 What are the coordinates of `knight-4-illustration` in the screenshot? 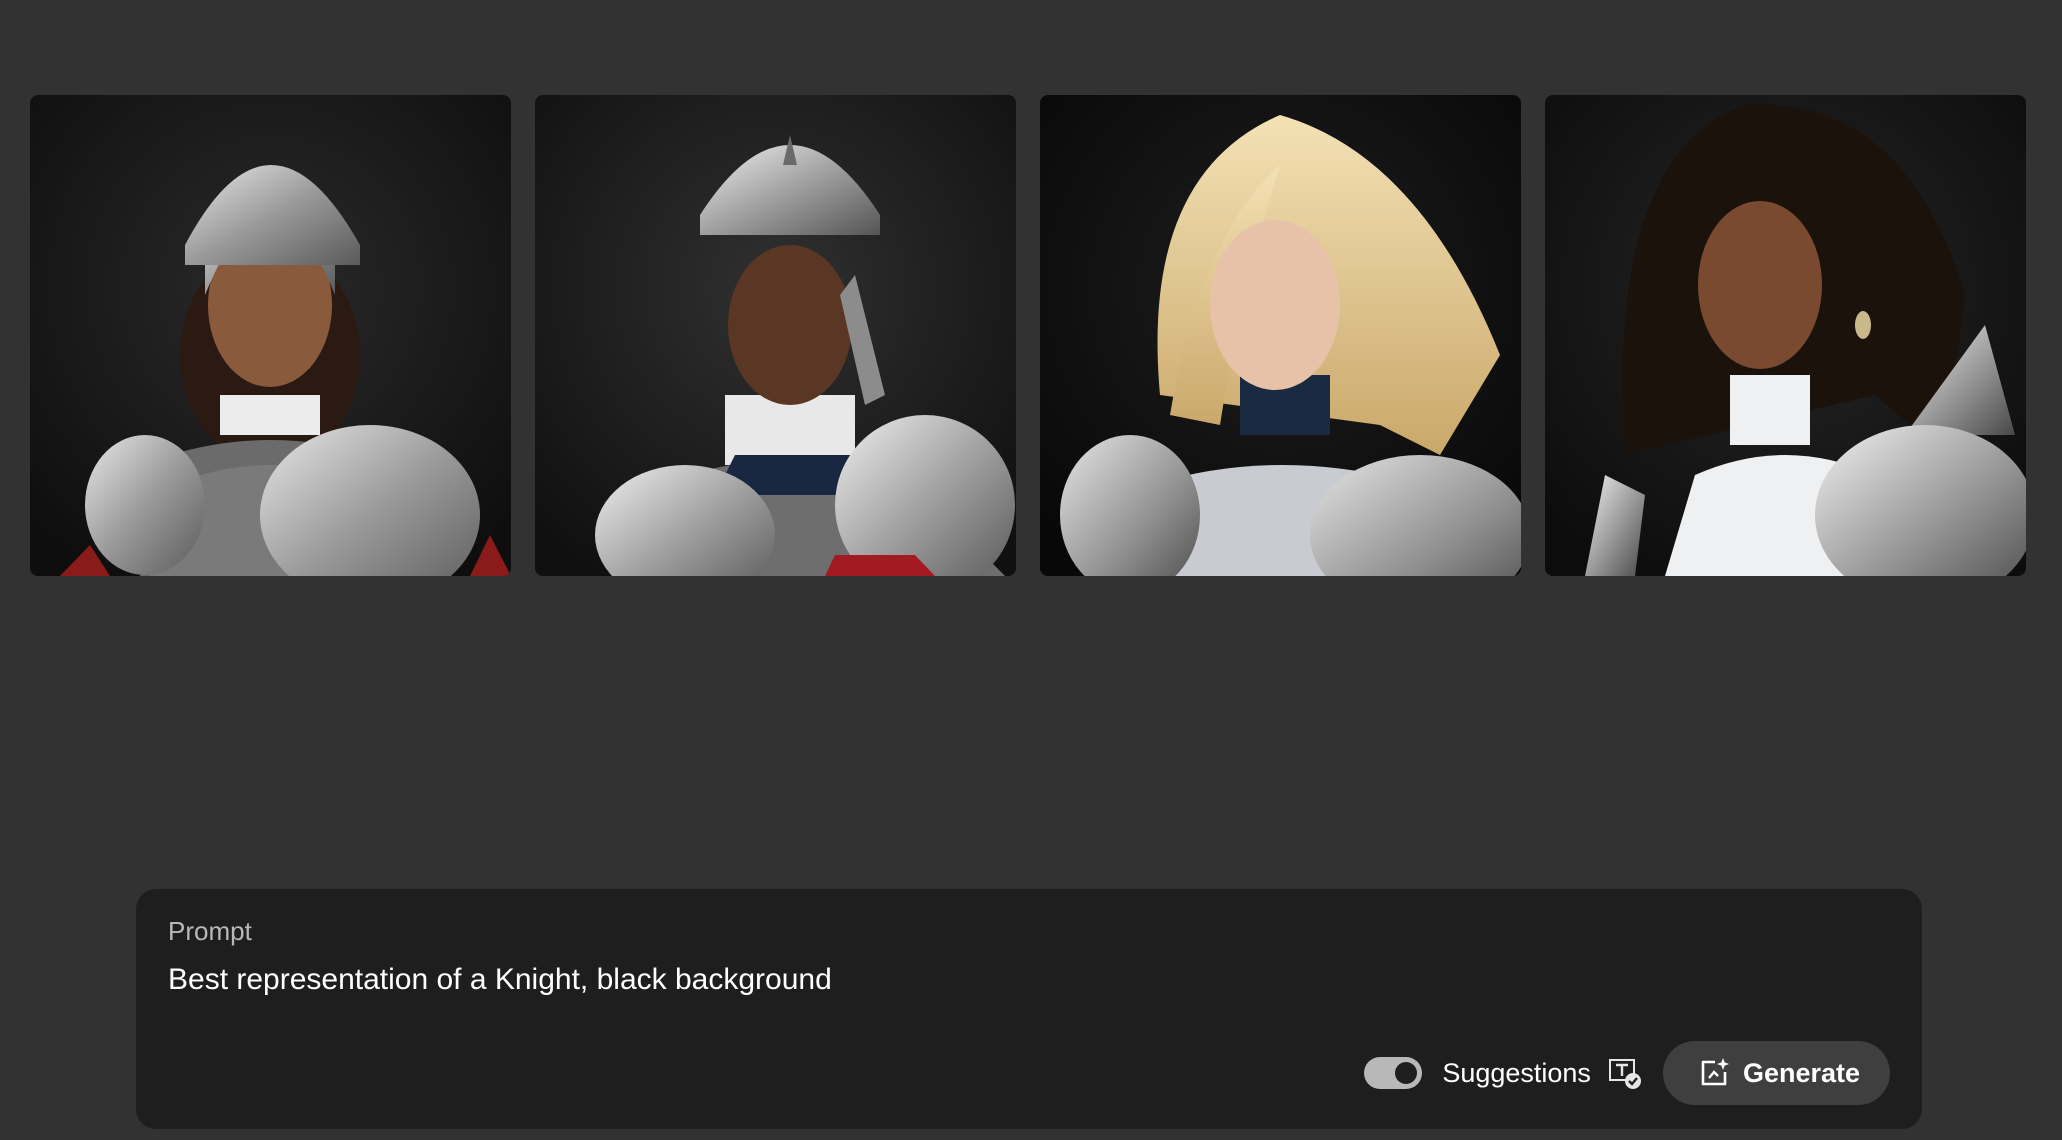 It's located at (1785, 335).